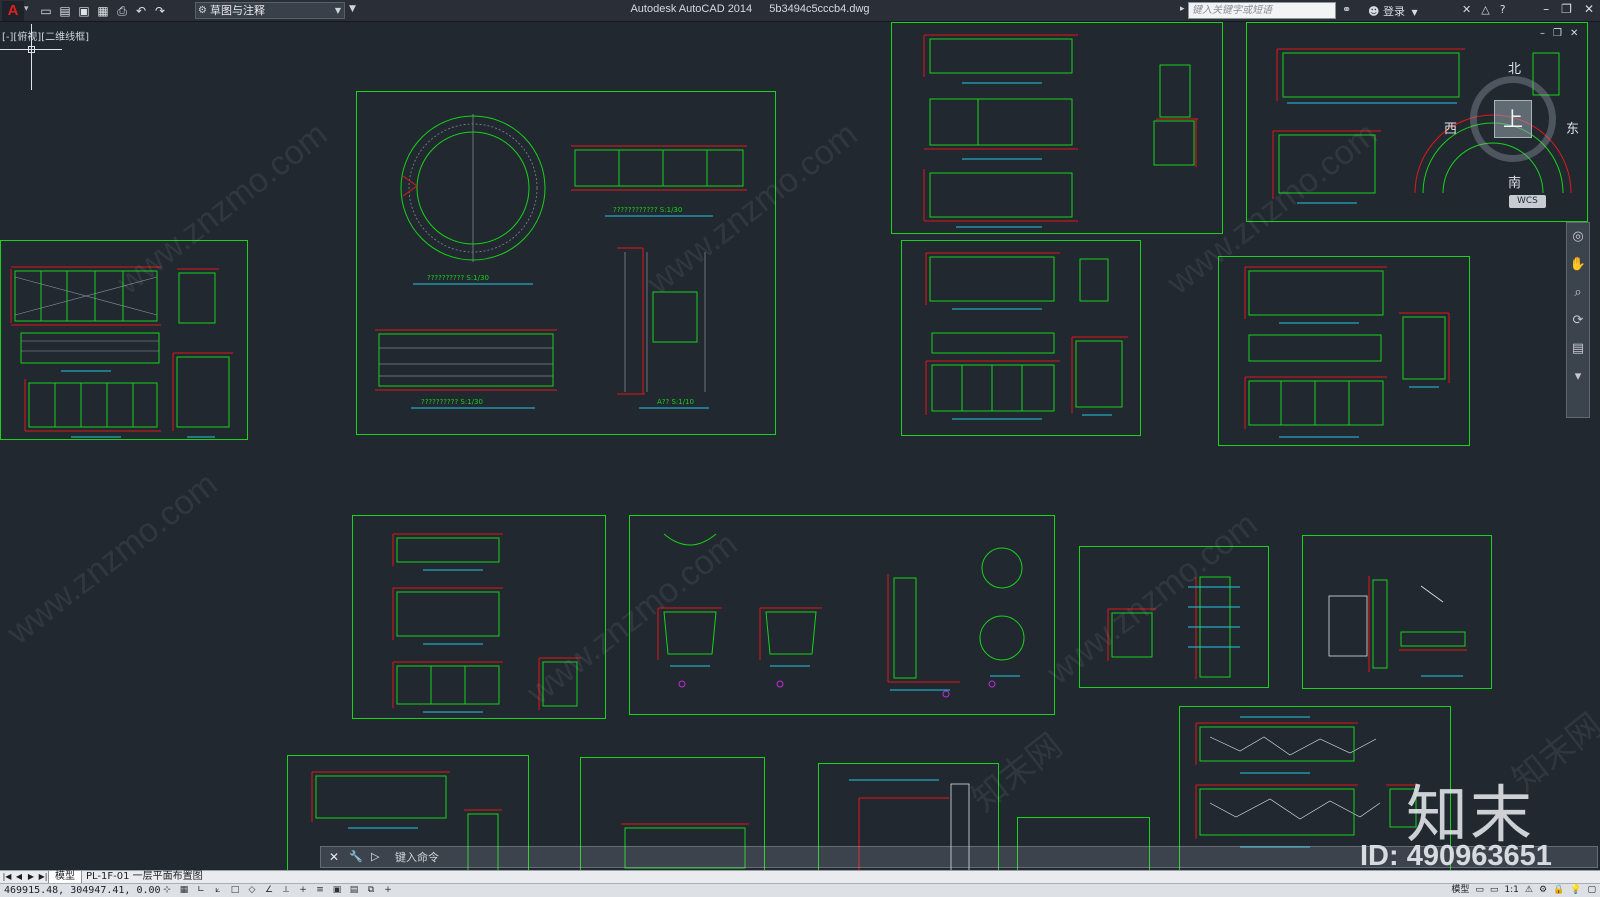  What do you see at coordinates (1543, 890) in the screenshot?
I see `workspace-switch-icon: ⚙` at bounding box center [1543, 890].